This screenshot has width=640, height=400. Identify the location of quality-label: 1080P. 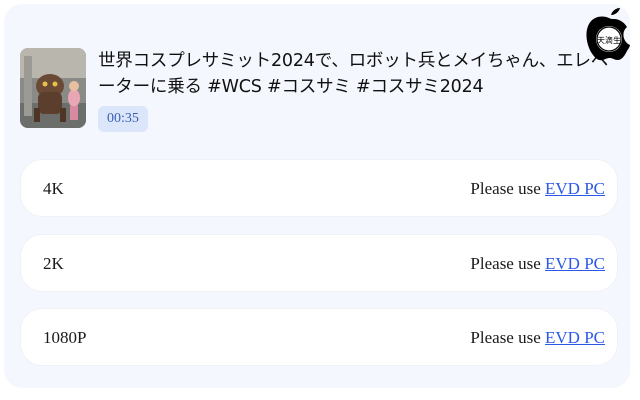
(65, 337).